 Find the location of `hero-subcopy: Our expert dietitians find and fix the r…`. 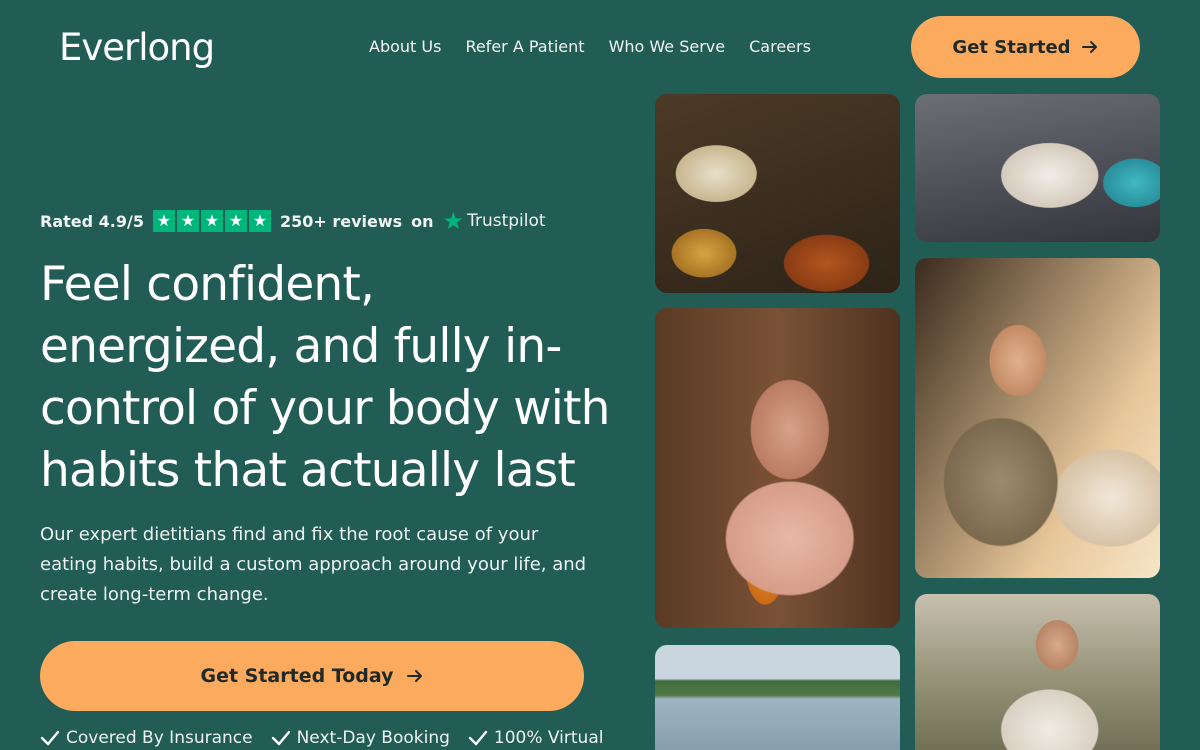

hero-subcopy: Our expert dietitians find and fix the r… is located at coordinates (313, 564).